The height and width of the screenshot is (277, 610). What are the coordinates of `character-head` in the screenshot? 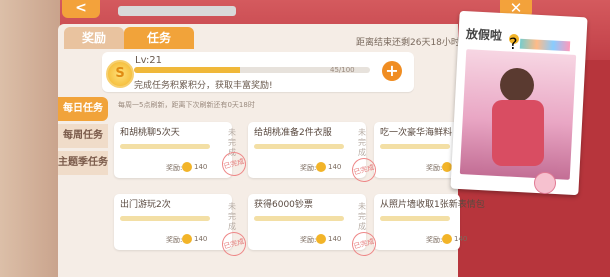 It's located at (517, 85).